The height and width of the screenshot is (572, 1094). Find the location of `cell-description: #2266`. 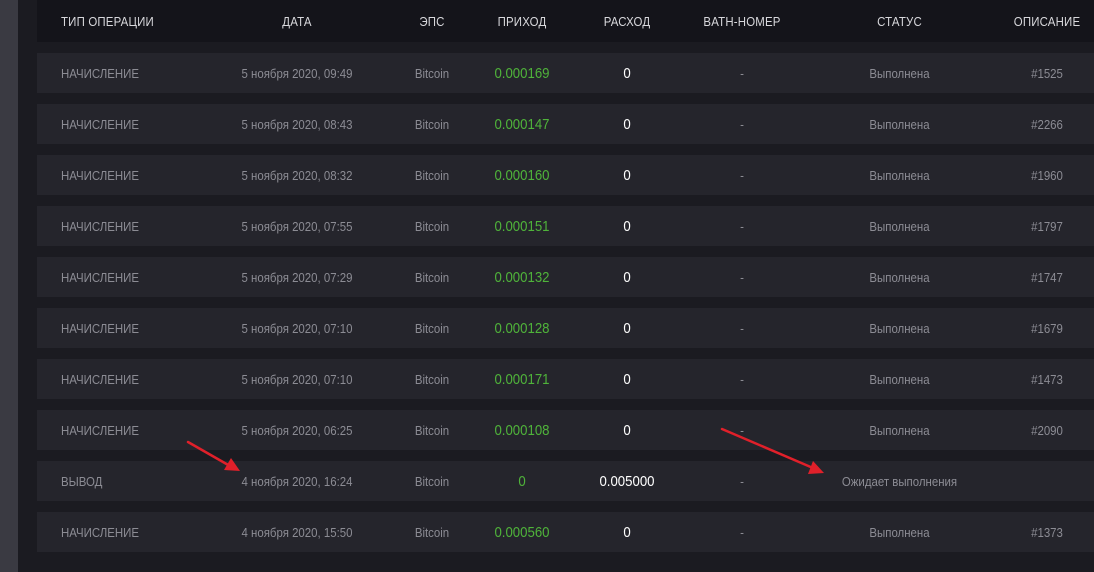

cell-description: #2266 is located at coordinates (1047, 124).